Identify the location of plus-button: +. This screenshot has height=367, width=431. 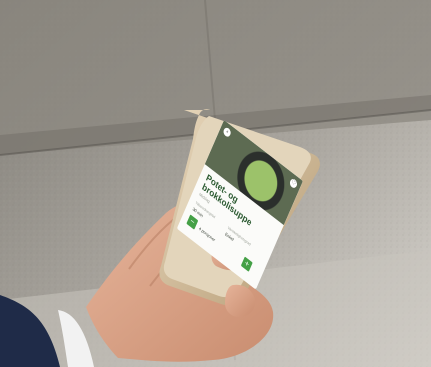
(246, 264).